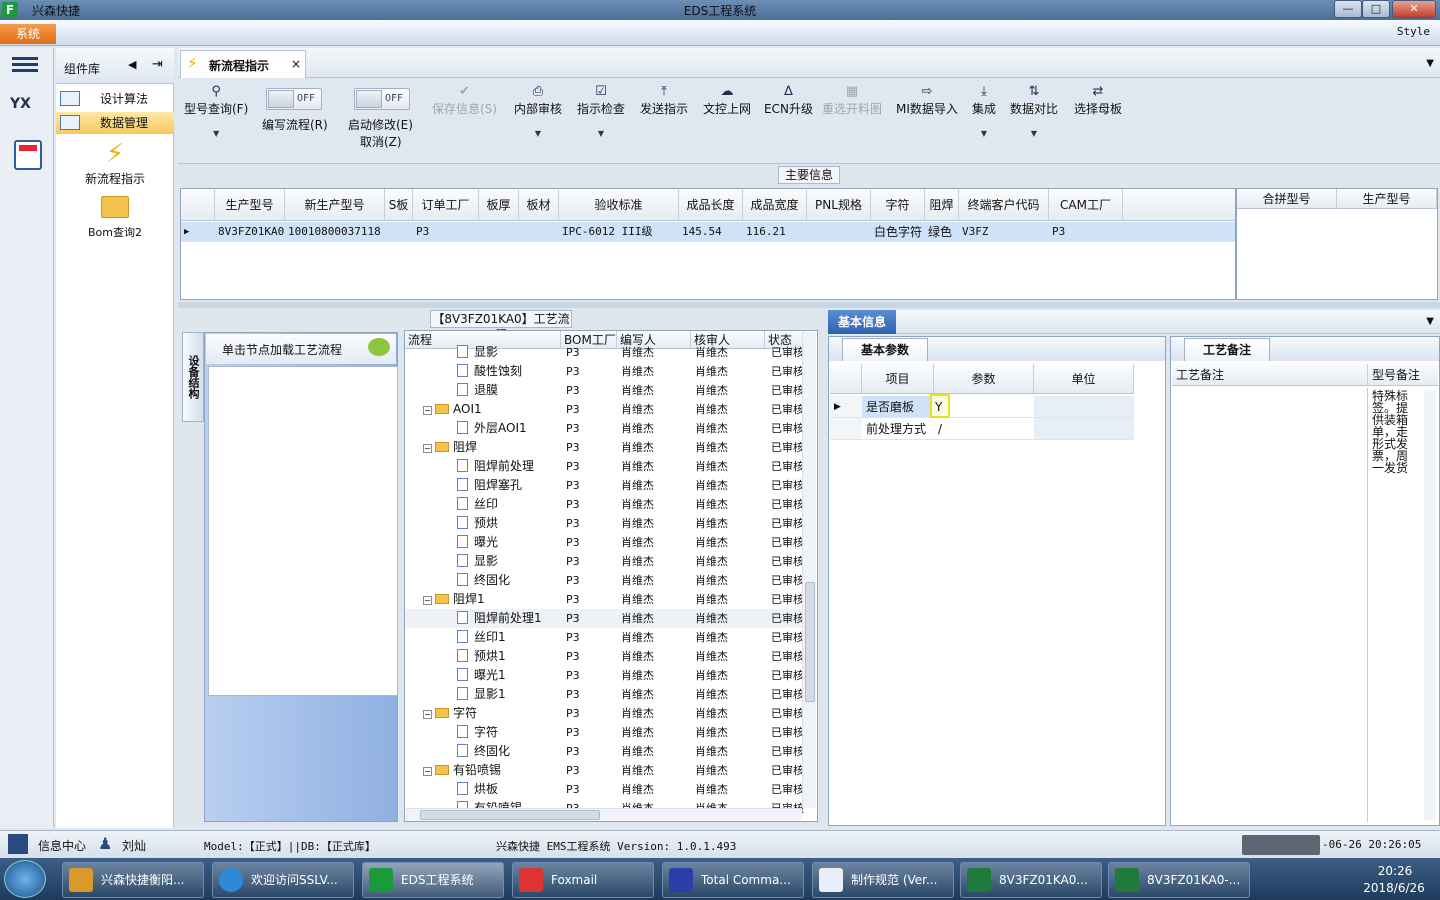 This screenshot has width=1440, height=900. What do you see at coordinates (605, 656) in the screenshot?
I see `tree-row: 预烘1 P3 肖维杰 肖维杰 已审核` at bounding box center [605, 656].